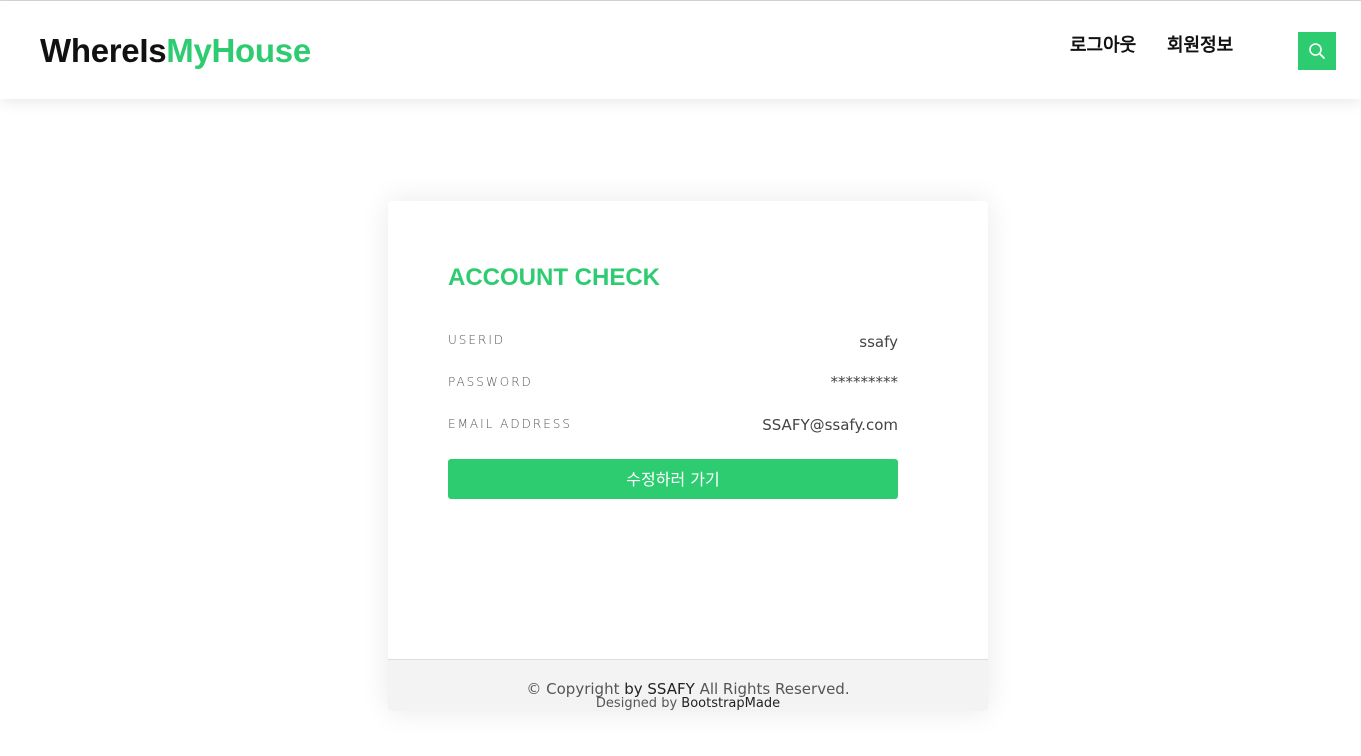 Image resolution: width=1361 pixels, height=756 pixels. Describe the element at coordinates (864, 382) in the screenshot. I see `password-value: *********` at that location.